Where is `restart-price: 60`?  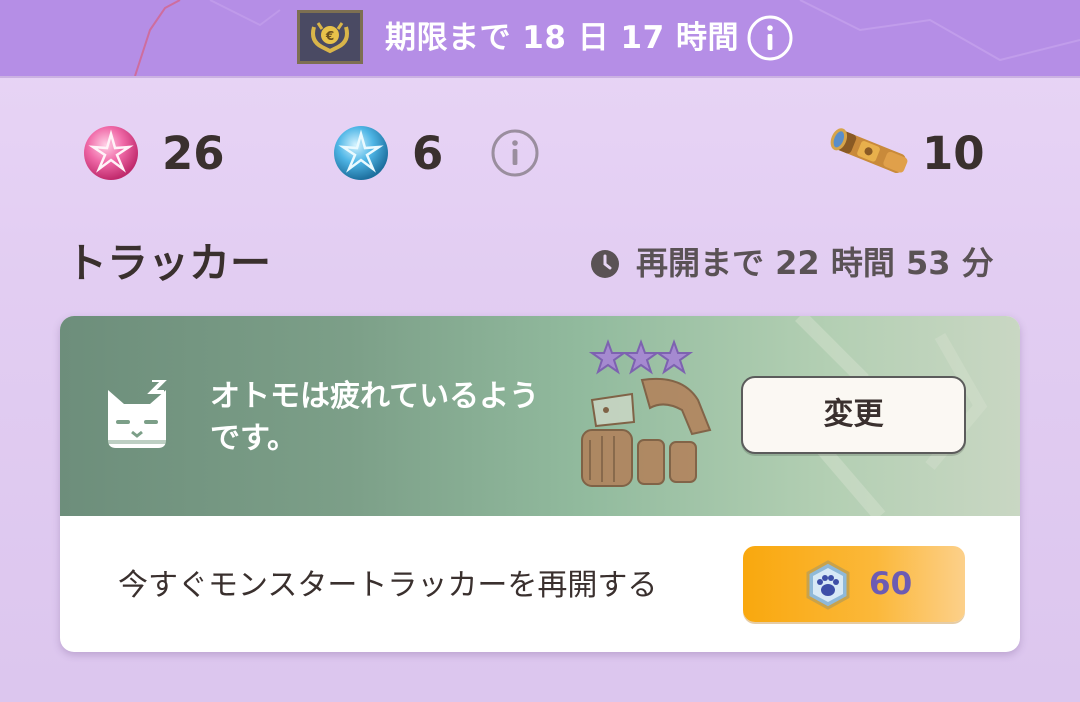
restart-price: 60 is located at coordinates (891, 584).